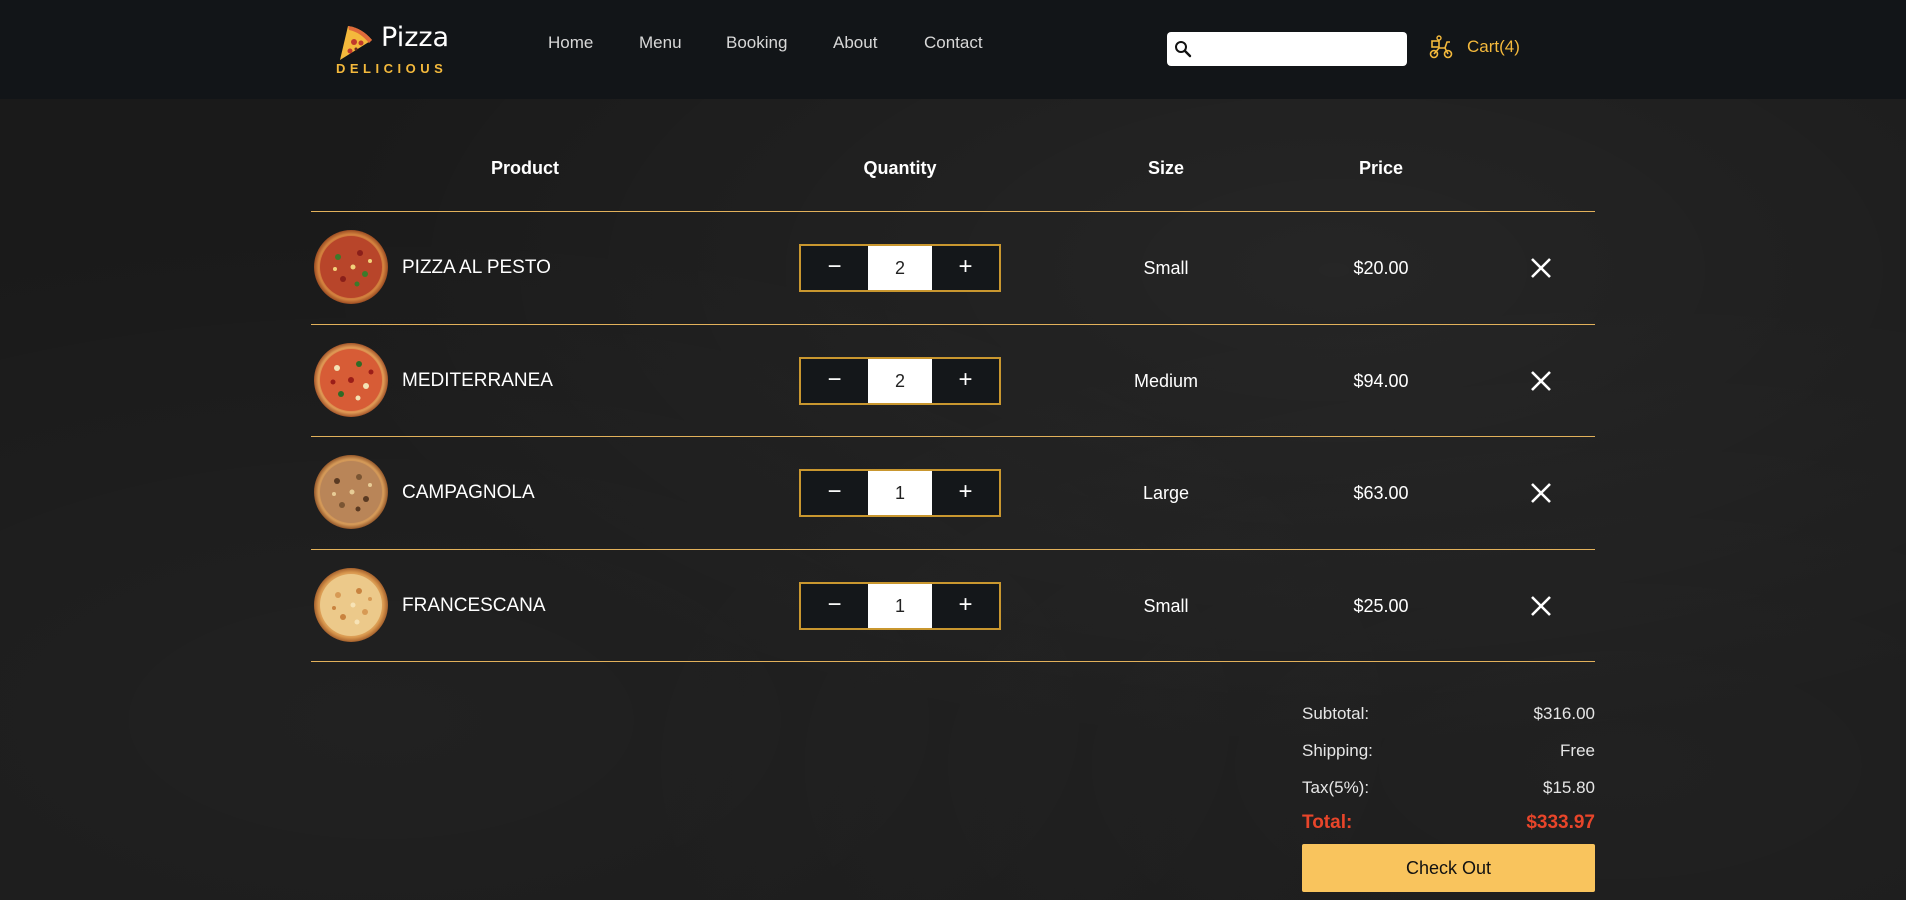 This screenshot has height=900, width=1906. I want to click on product-name: CAMPAGNOLA, so click(468, 493).